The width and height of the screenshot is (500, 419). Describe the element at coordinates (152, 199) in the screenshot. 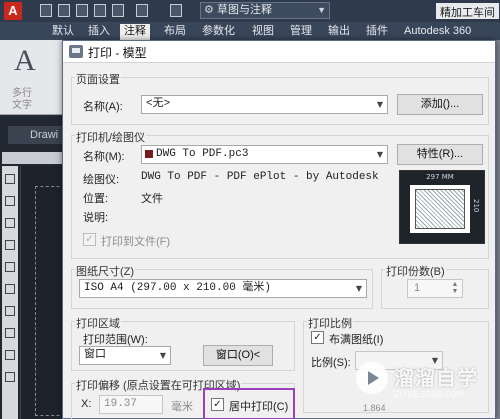

I see `location-value: 文件` at that location.